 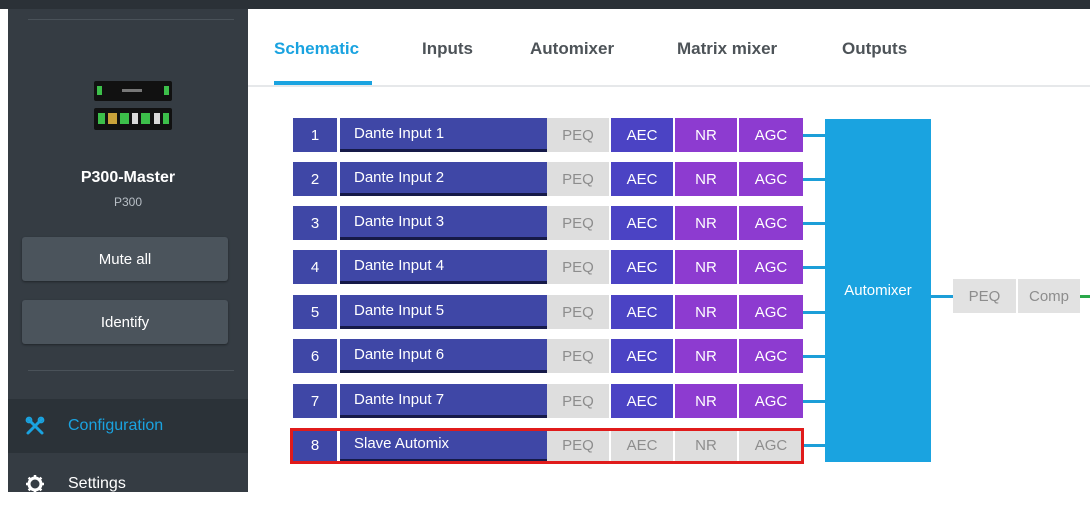 What do you see at coordinates (315, 223) in the screenshot?
I see `channel-number: 3` at bounding box center [315, 223].